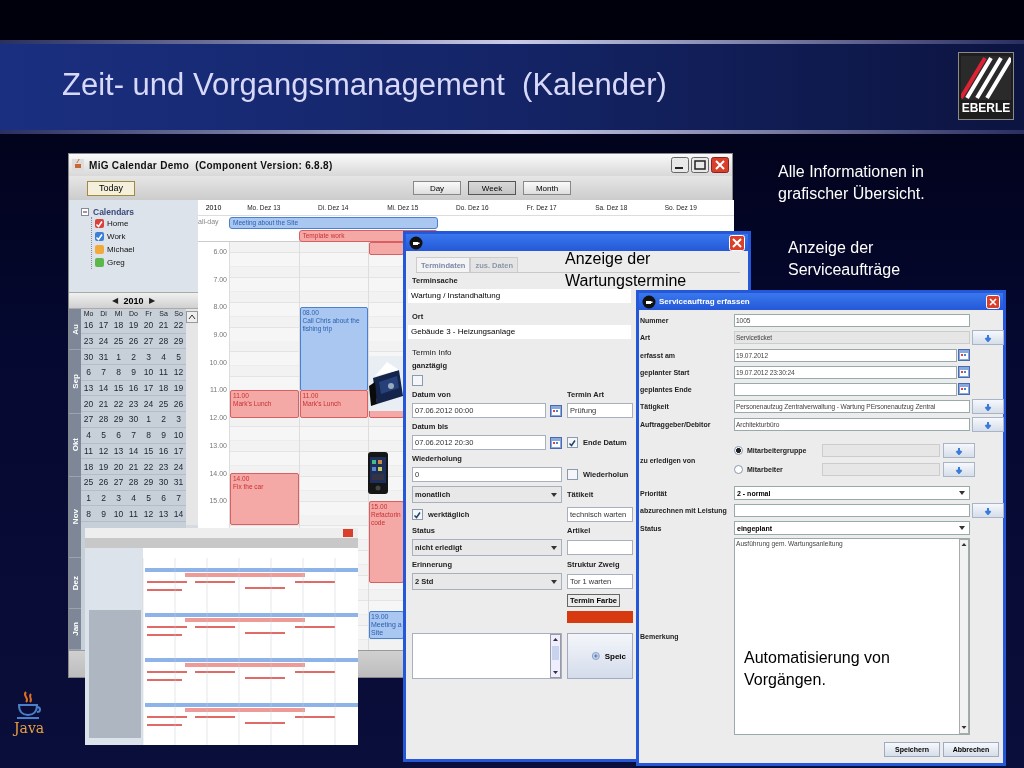  I want to click on close-button, so click(720, 165).